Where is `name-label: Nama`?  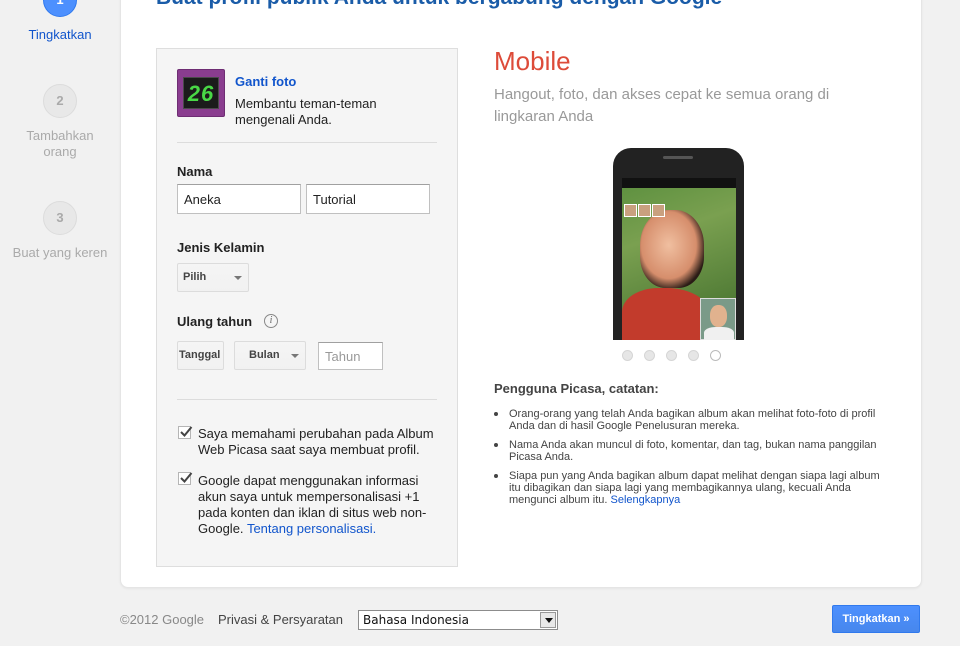
name-label: Nama is located at coordinates (195, 171).